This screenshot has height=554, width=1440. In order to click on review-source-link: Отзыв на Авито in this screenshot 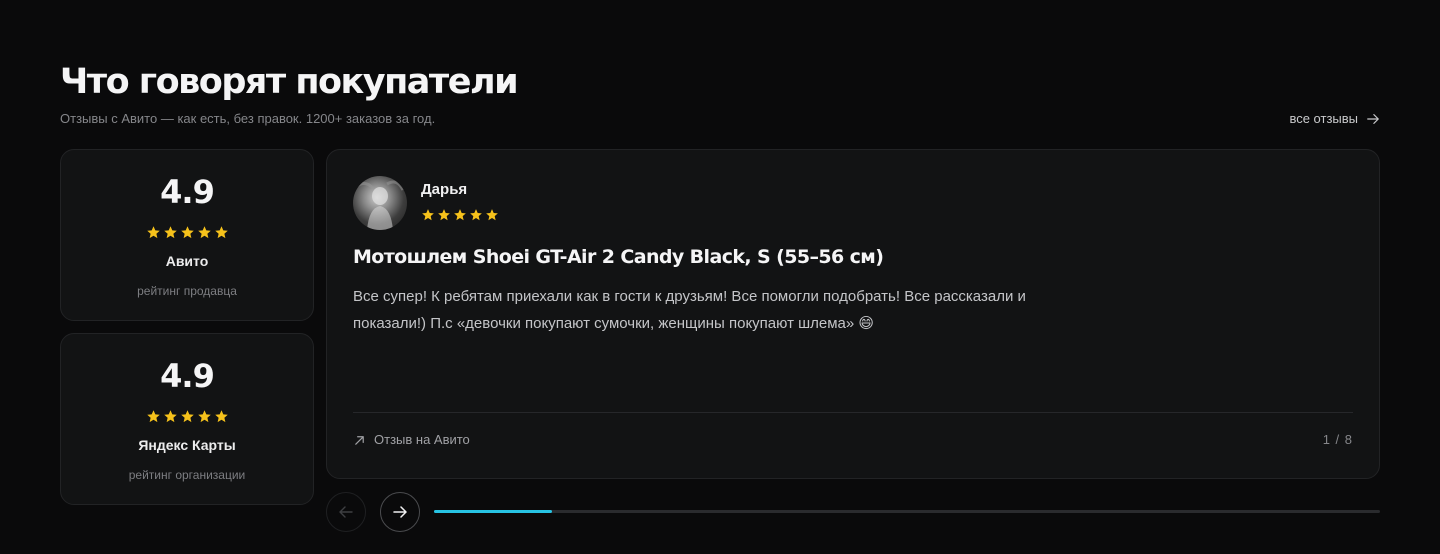, I will do `click(411, 440)`.